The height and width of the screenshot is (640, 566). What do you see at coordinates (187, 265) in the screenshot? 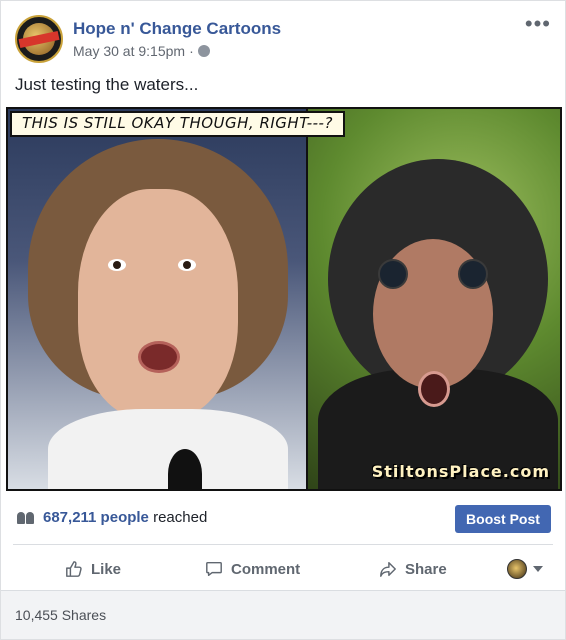
I see `woman-right-eye` at bounding box center [187, 265].